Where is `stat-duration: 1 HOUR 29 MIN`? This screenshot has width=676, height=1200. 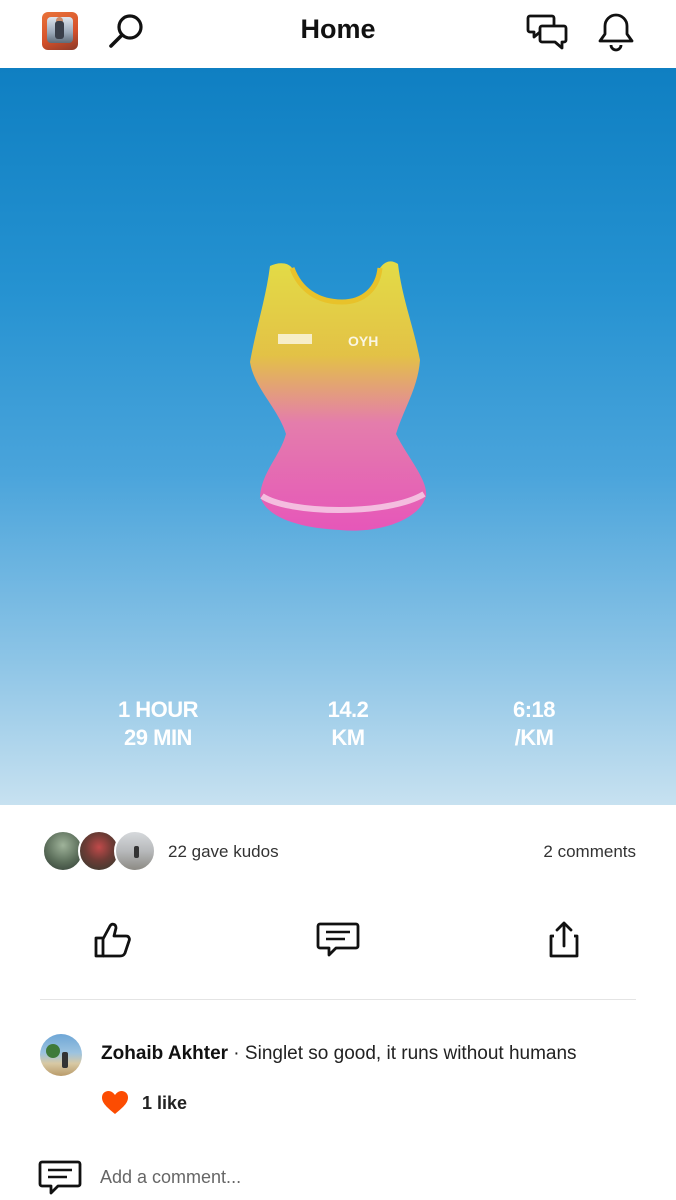 stat-duration: 1 HOUR 29 MIN is located at coordinates (158, 724).